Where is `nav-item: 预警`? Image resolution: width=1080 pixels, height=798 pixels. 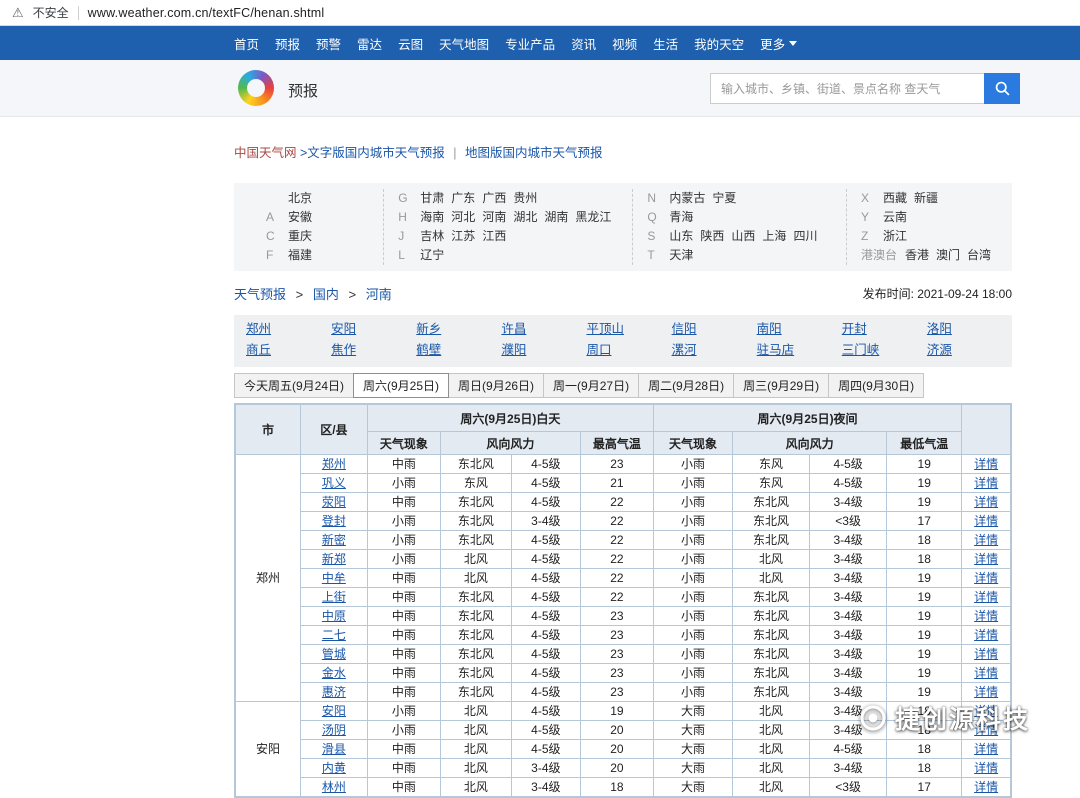 nav-item: 预警 is located at coordinates (328, 43).